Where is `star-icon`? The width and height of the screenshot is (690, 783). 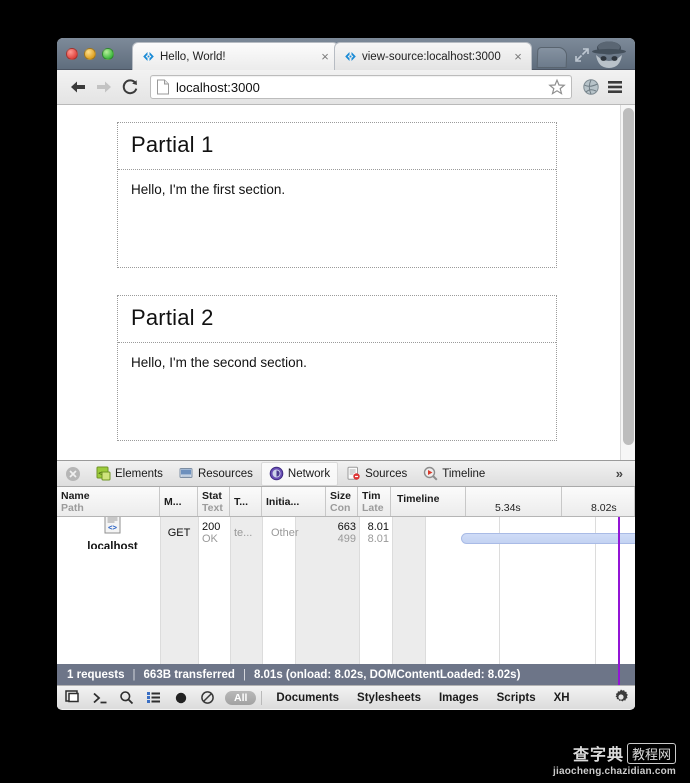
star-icon is located at coordinates (557, 87).